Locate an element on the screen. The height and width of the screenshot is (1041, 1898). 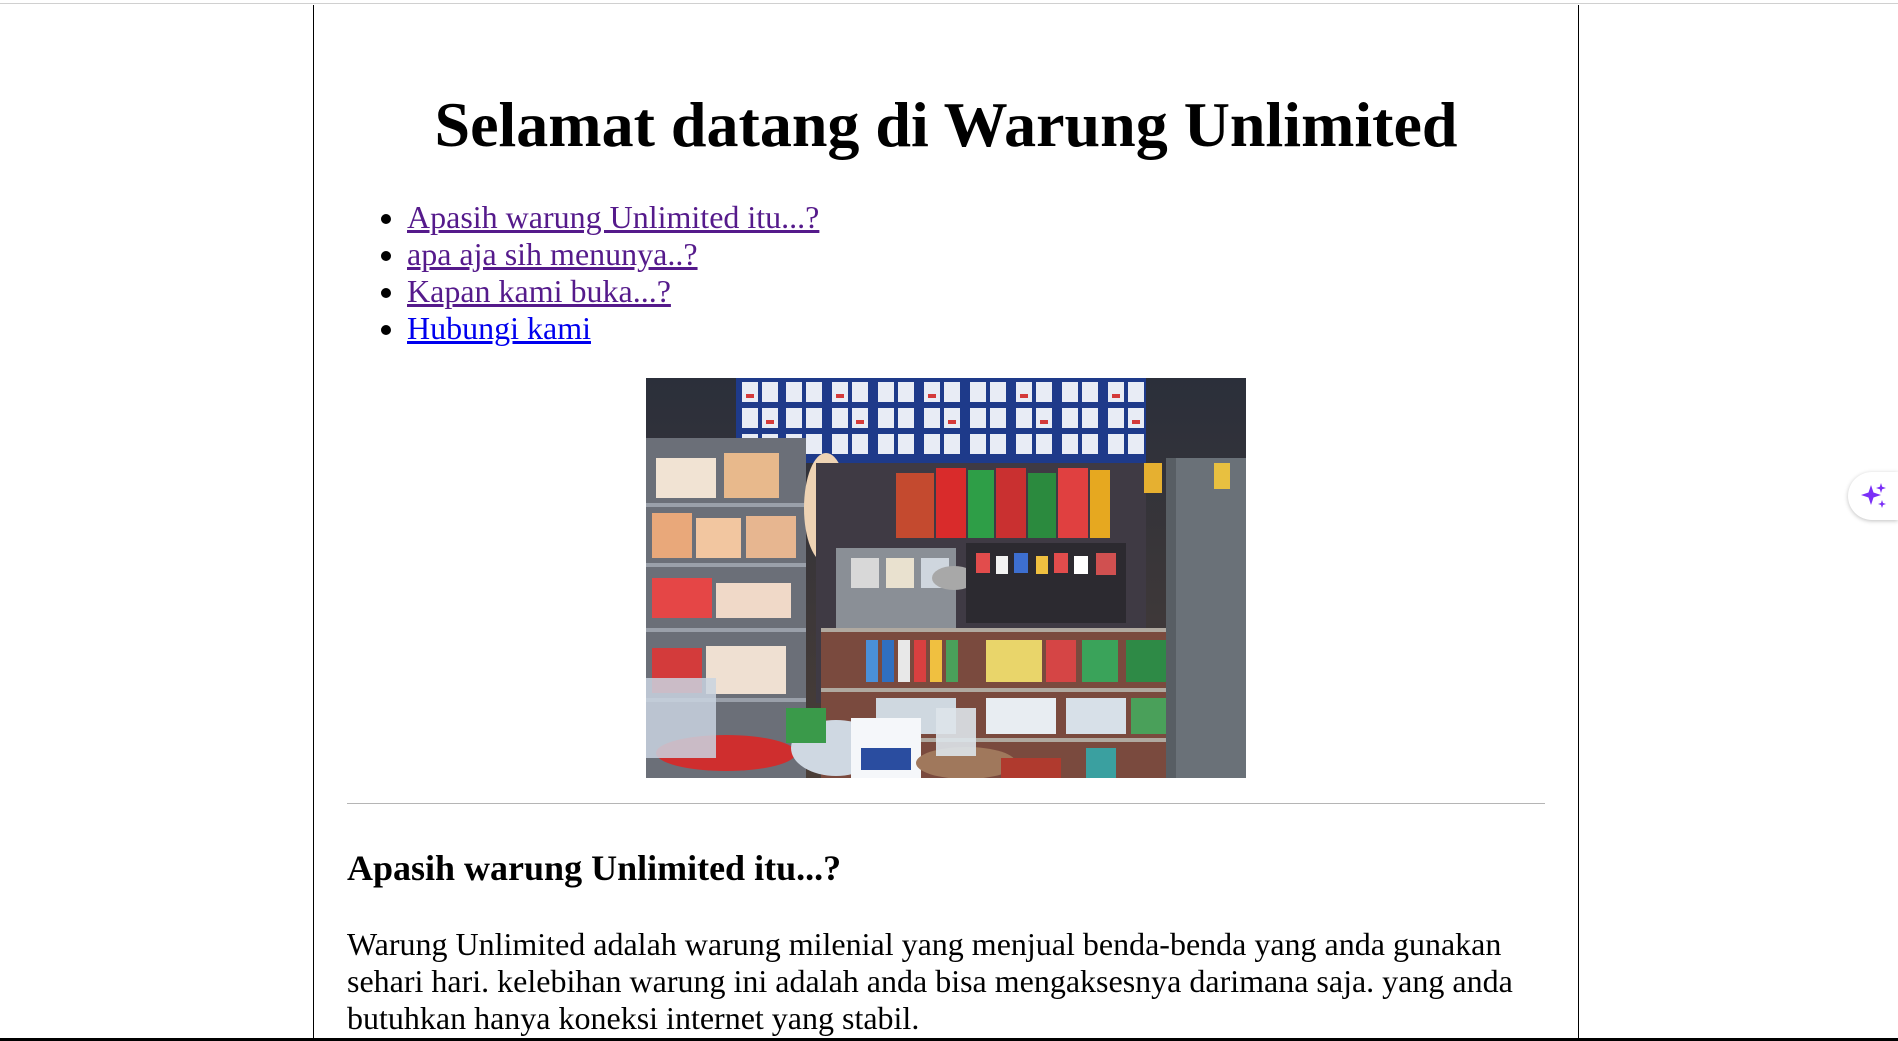
warung-photo is located at coordinates (946, 578).